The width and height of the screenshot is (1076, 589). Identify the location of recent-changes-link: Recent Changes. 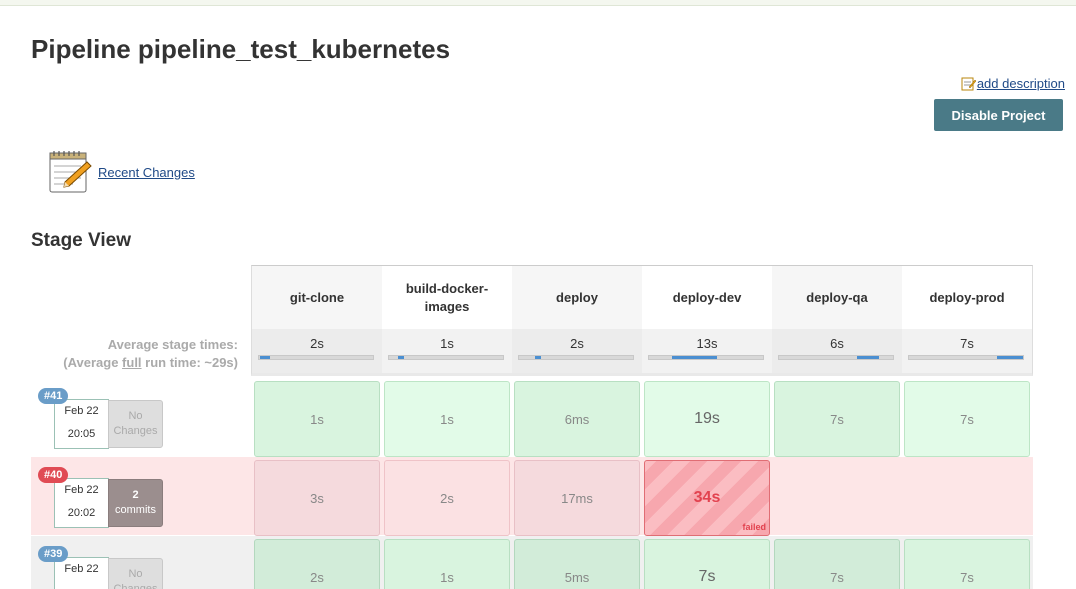
(146, 172).